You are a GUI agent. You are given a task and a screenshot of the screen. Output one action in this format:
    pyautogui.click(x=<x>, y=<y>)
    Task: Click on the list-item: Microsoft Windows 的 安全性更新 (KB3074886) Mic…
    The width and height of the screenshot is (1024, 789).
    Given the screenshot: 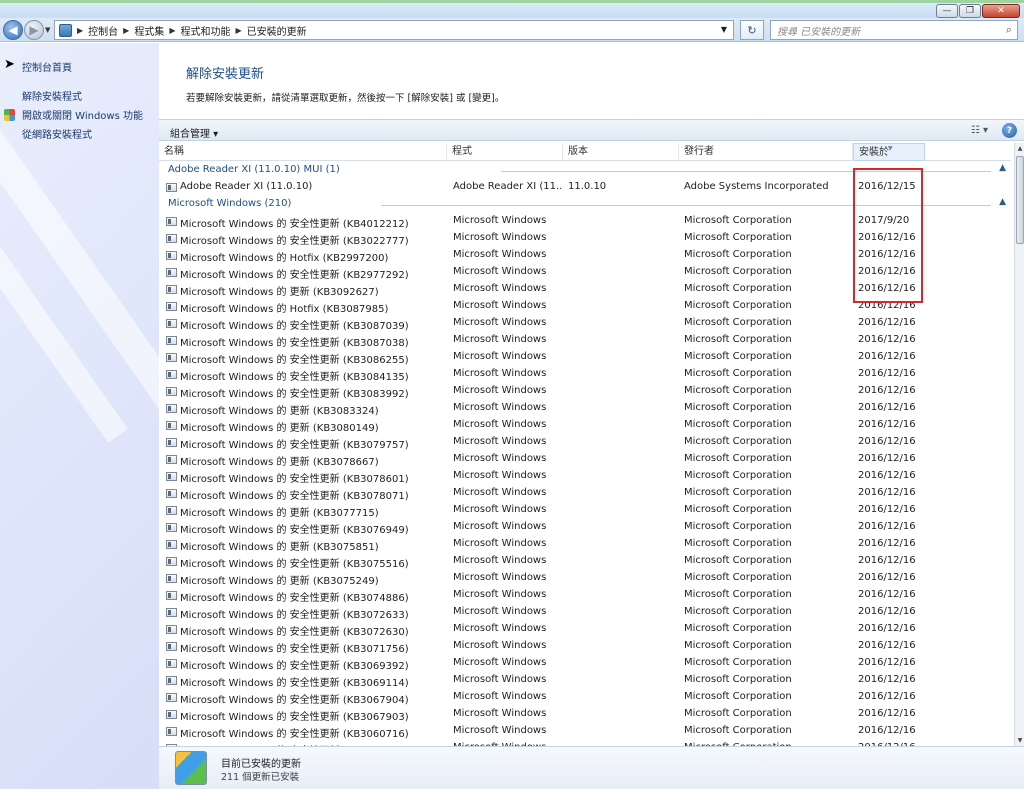 What is the action you would take?
    pyautogui.click(x=585, y=595)
    